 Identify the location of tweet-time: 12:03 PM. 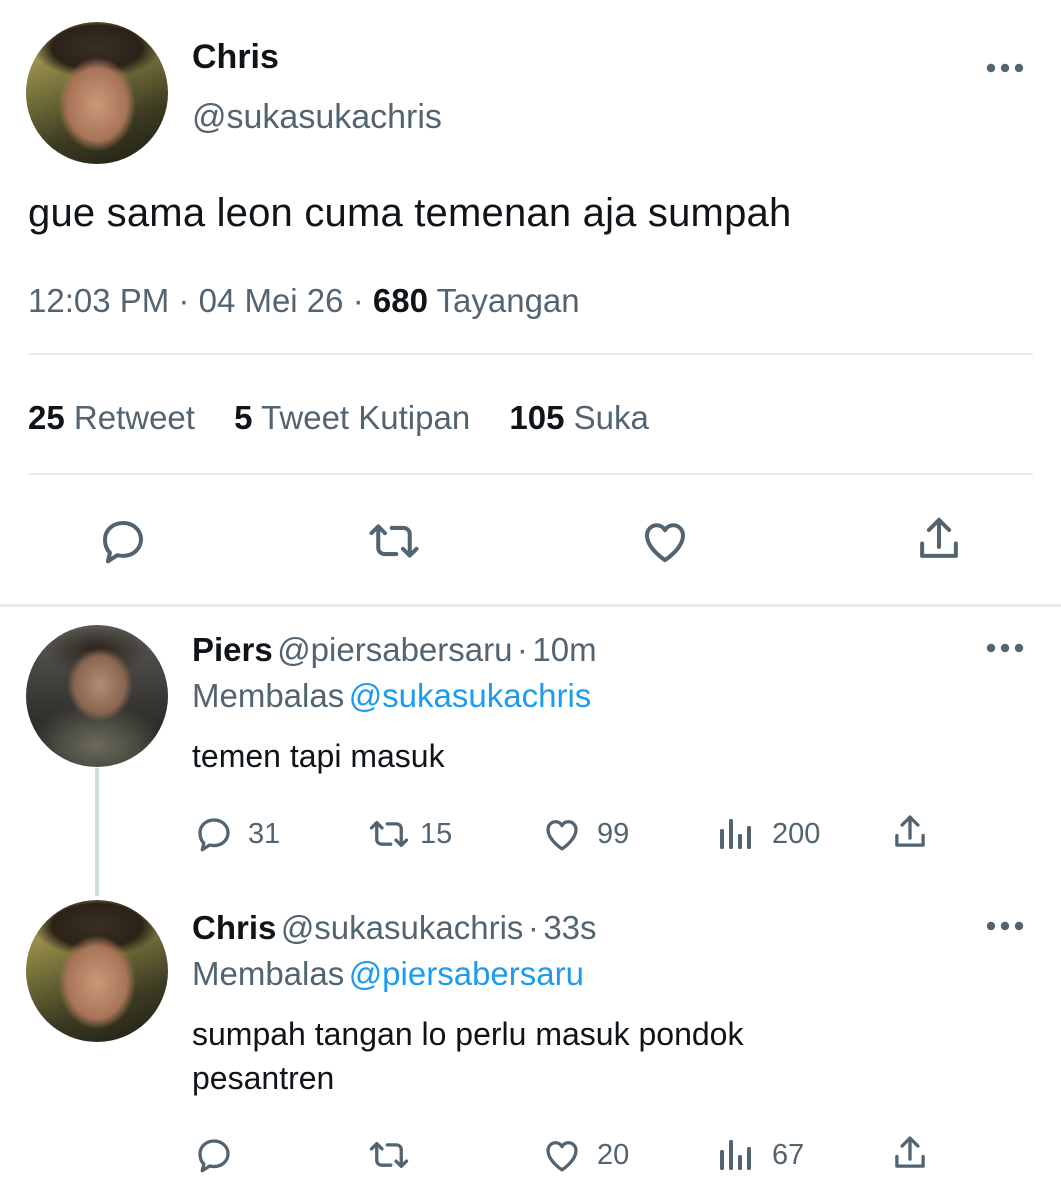
(99, 300).